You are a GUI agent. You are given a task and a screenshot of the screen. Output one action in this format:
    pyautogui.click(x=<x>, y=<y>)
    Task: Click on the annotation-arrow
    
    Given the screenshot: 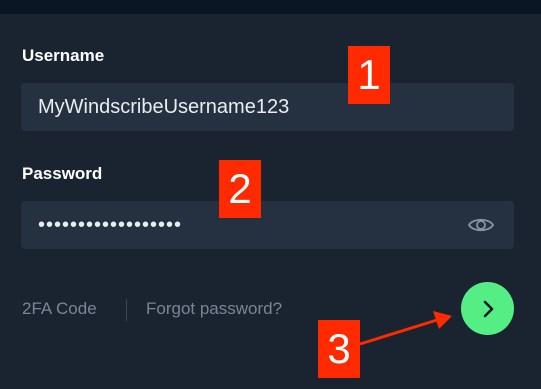 What is the action you would take?
    pyautogui.click(x=405, y=328)
    